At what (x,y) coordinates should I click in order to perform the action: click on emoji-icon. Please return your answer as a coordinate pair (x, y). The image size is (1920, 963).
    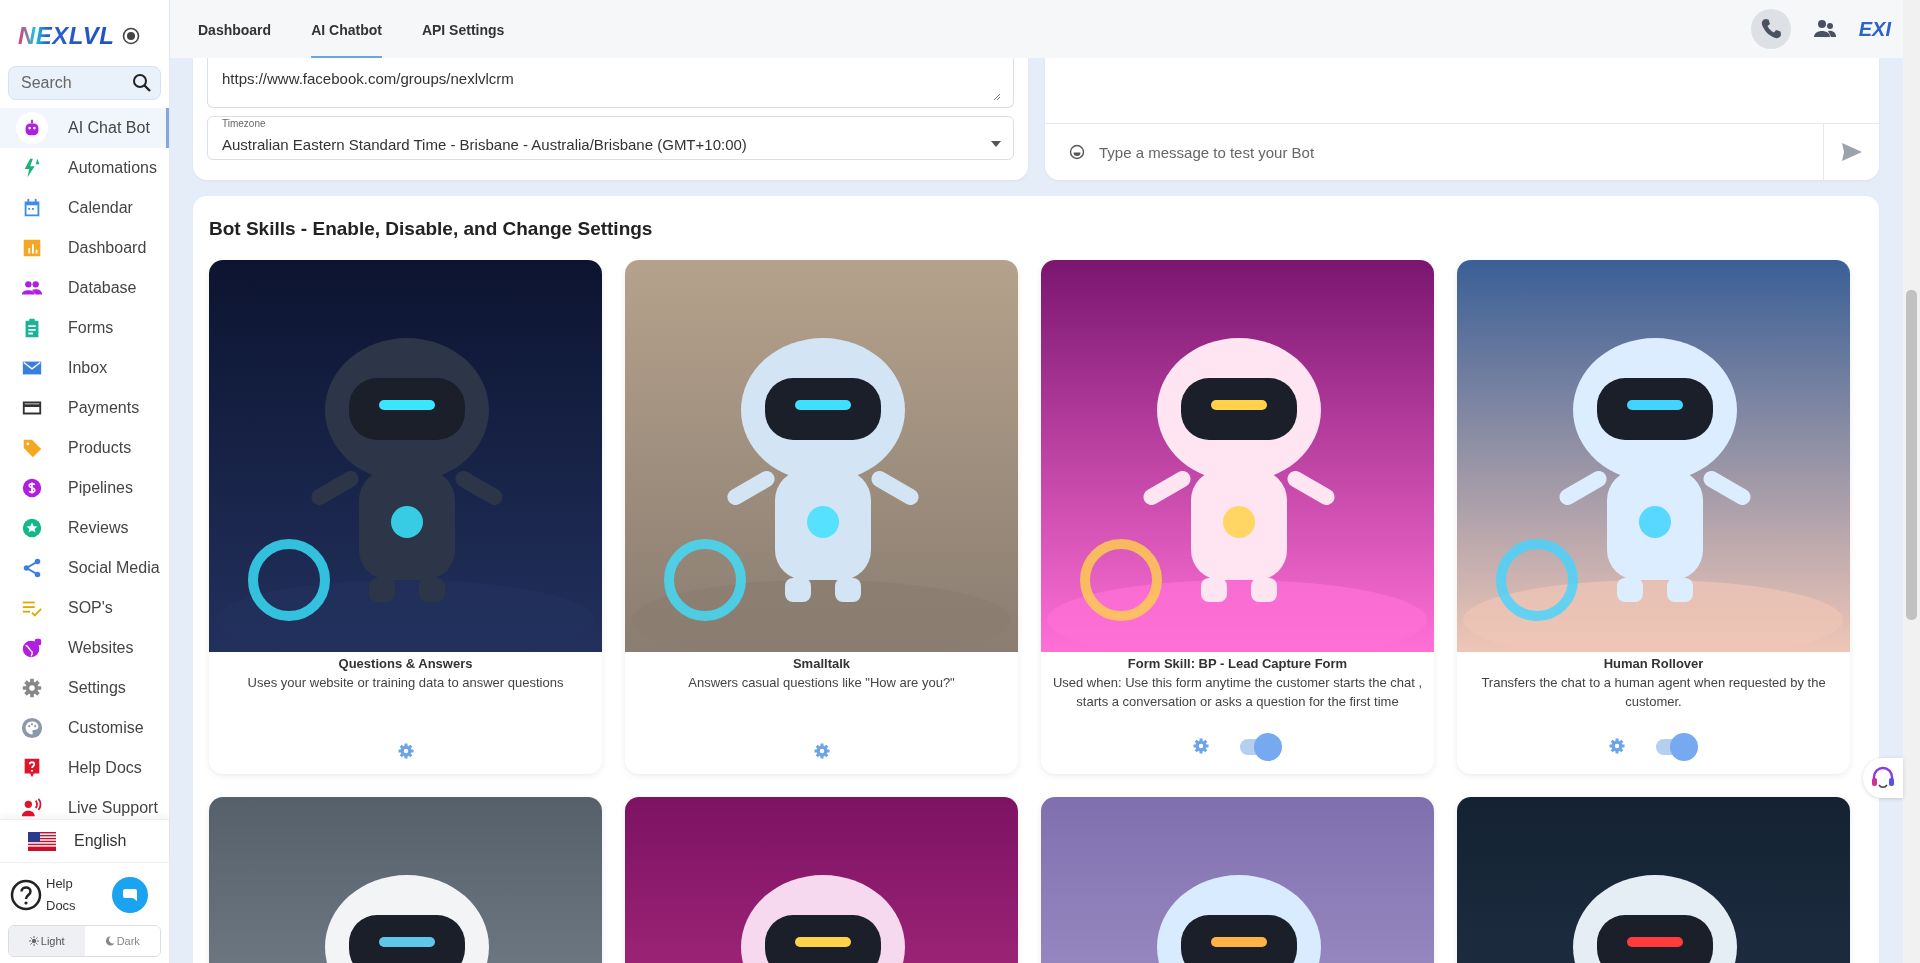
    Looking at the image, I should click on (1077, 152).